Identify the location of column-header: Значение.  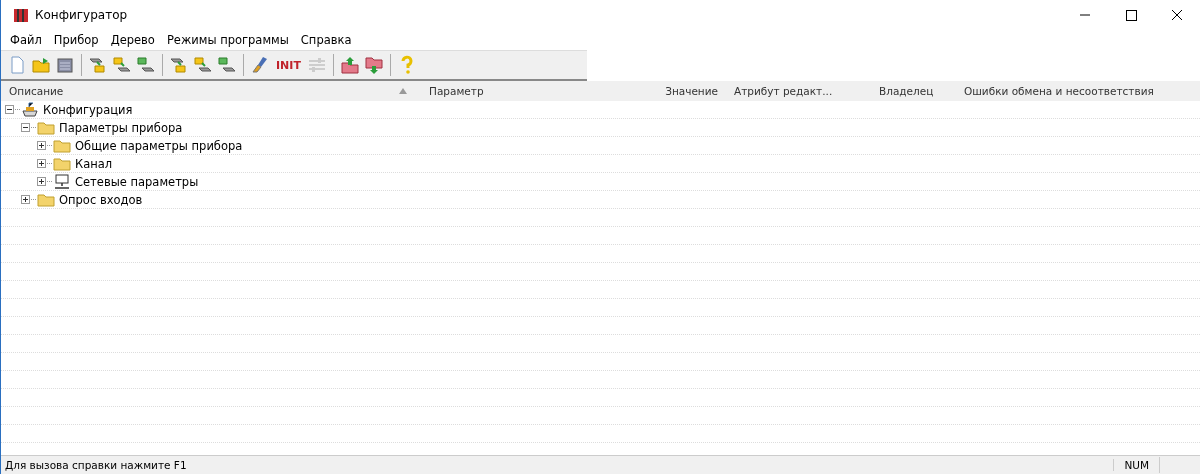
(683, 91).